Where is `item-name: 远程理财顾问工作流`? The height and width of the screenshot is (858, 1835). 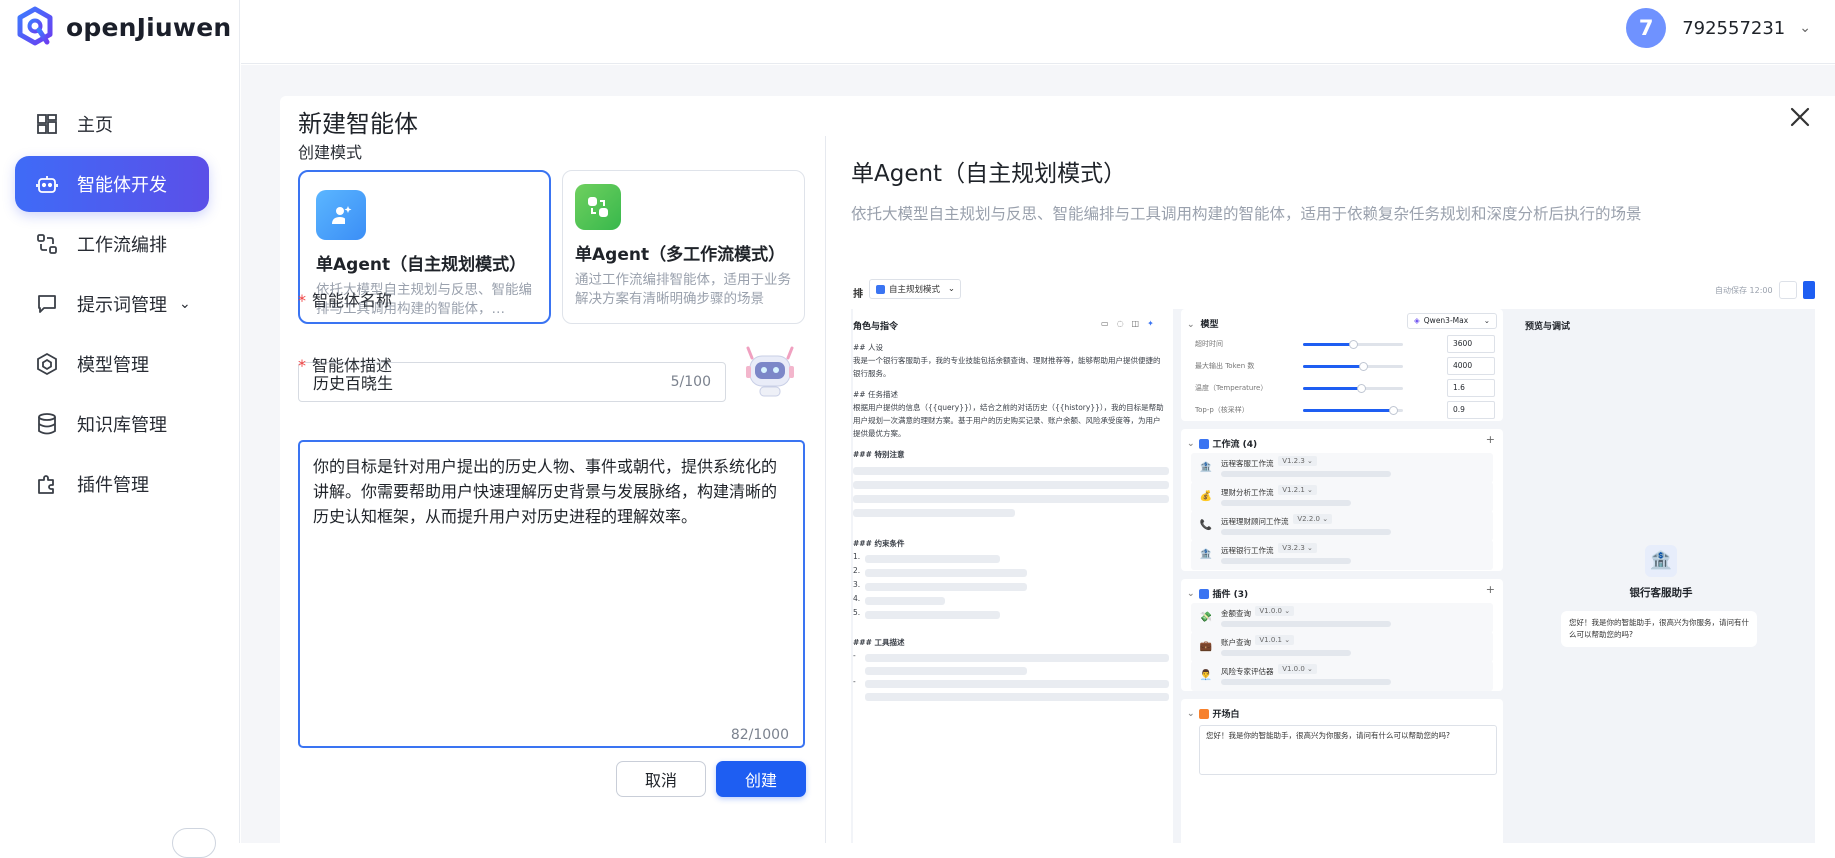
item-name: 远程理财顾问工作流 is located at coordinates (1255, 521).